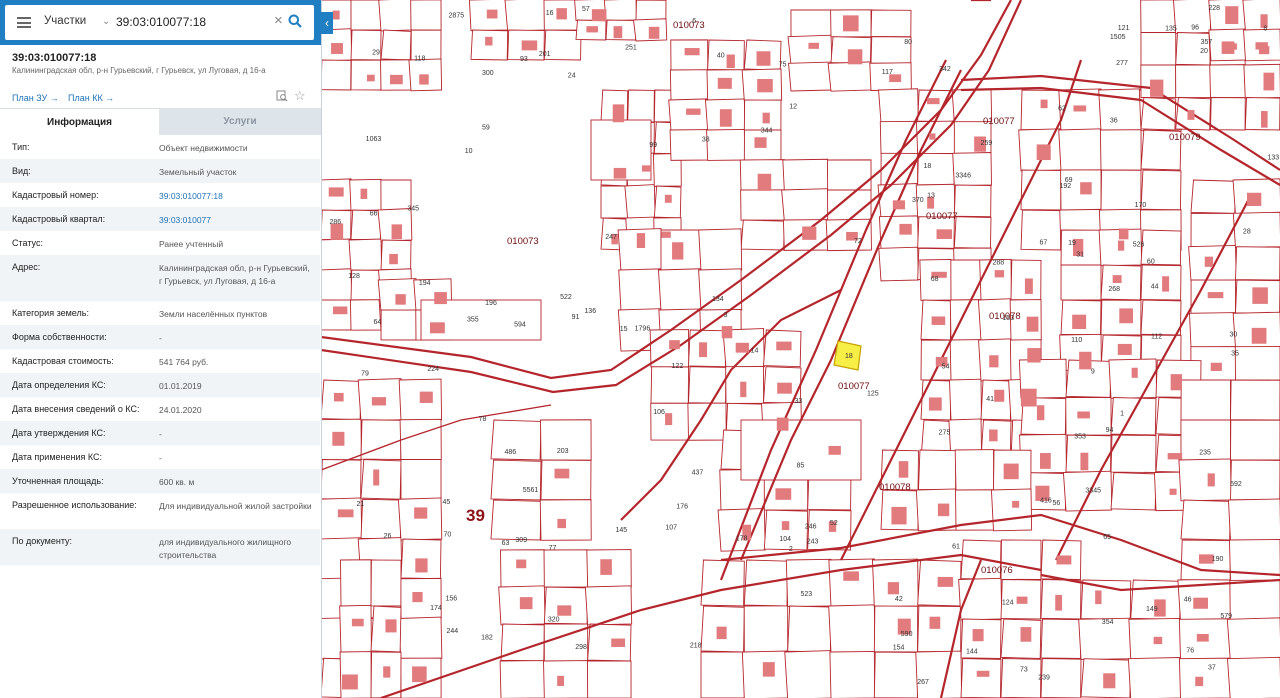  What do you see at coordinates (91, 98) in the screenshot?
I see `plan-kk-link: План КК →` at bounding box center [91, 98].